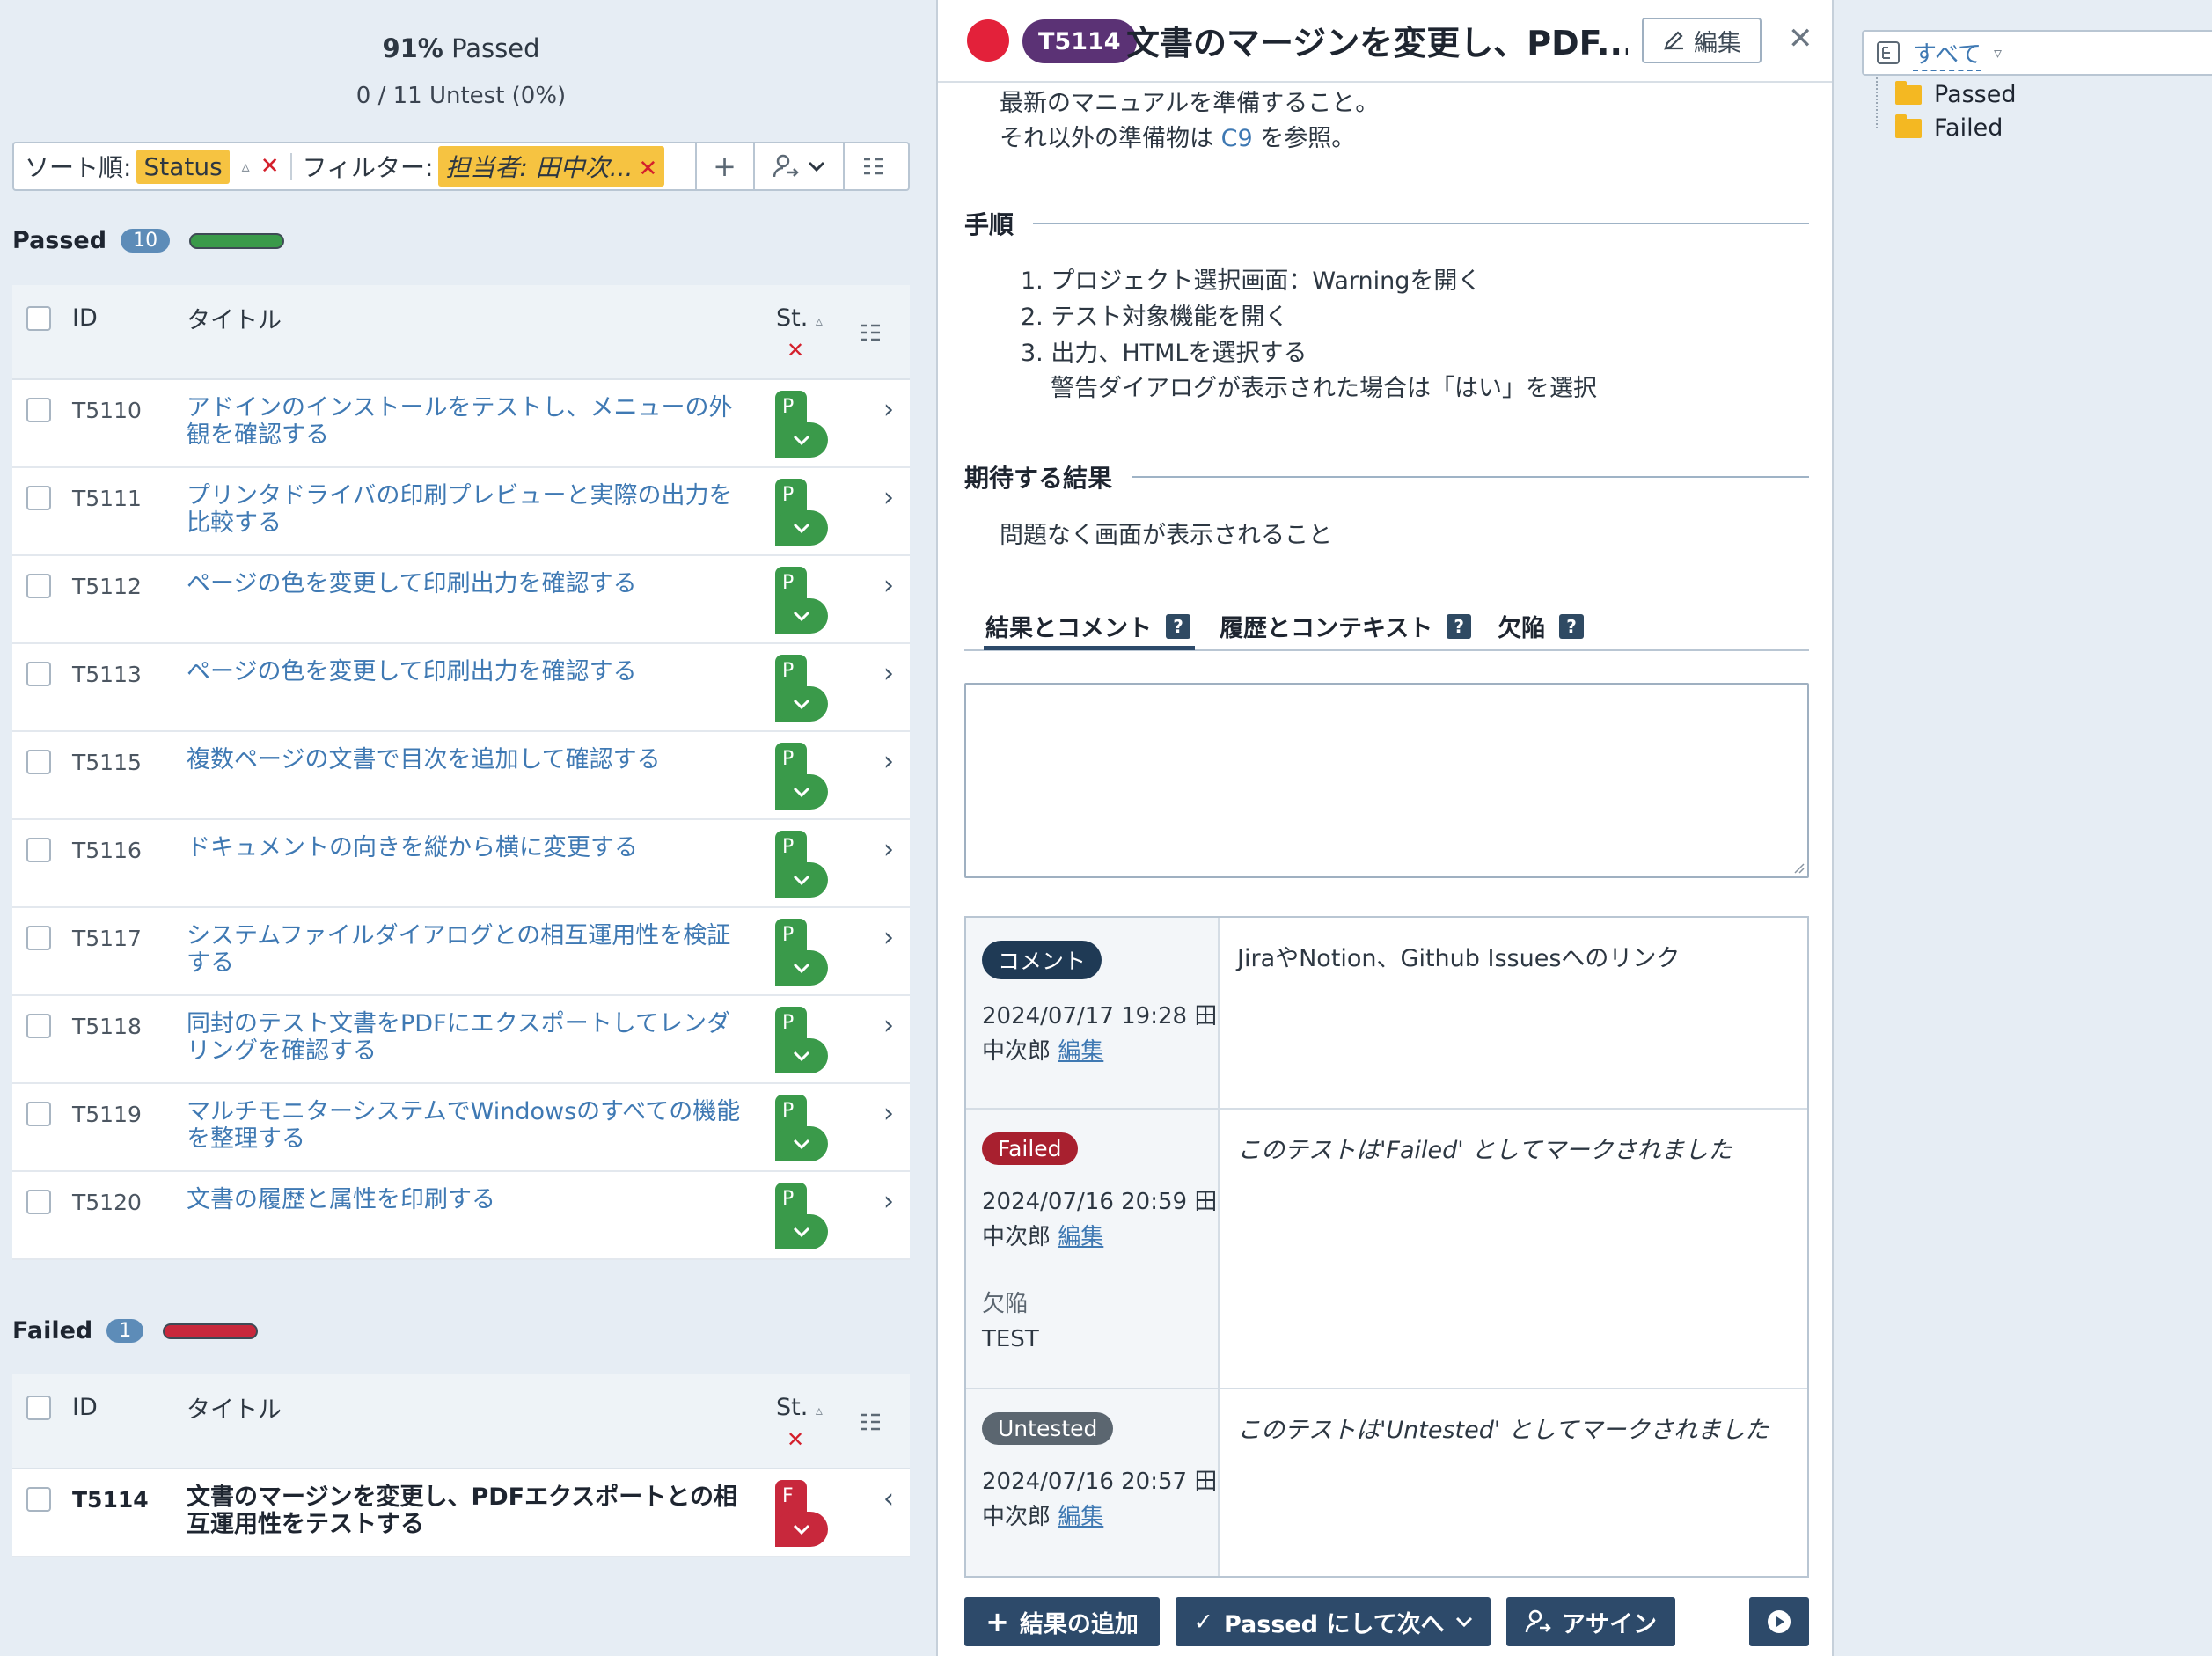  I want to click on row-title-link: ドキュメントの向きを縦から横に変更する, so click(468, 847).